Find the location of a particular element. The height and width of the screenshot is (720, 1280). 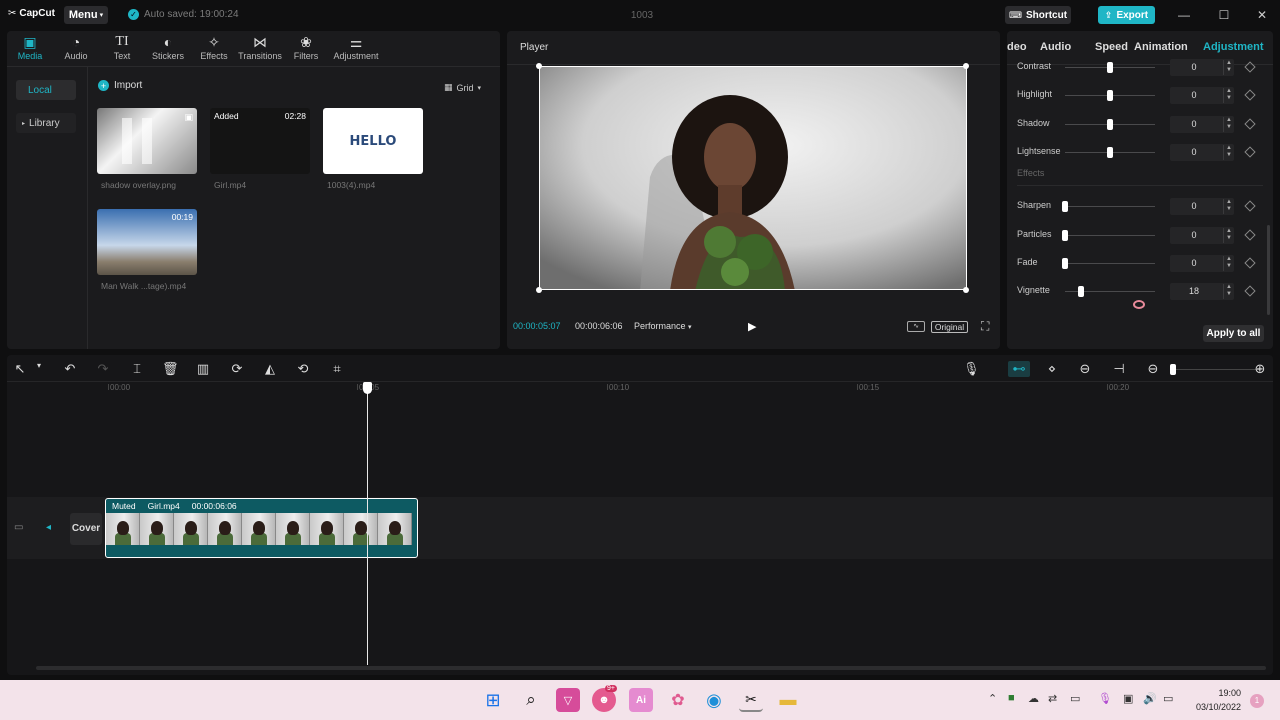

illustrator-icon: Ai is located at coordinates (641, 700).